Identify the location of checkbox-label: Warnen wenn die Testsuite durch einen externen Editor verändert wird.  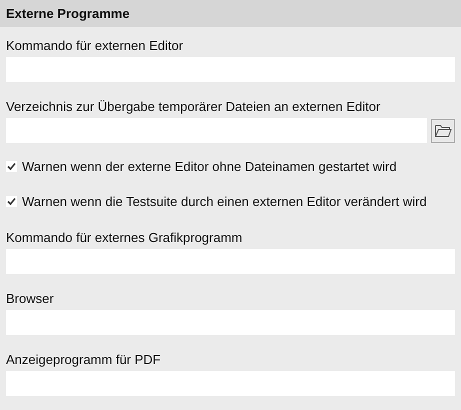
(224, 201).